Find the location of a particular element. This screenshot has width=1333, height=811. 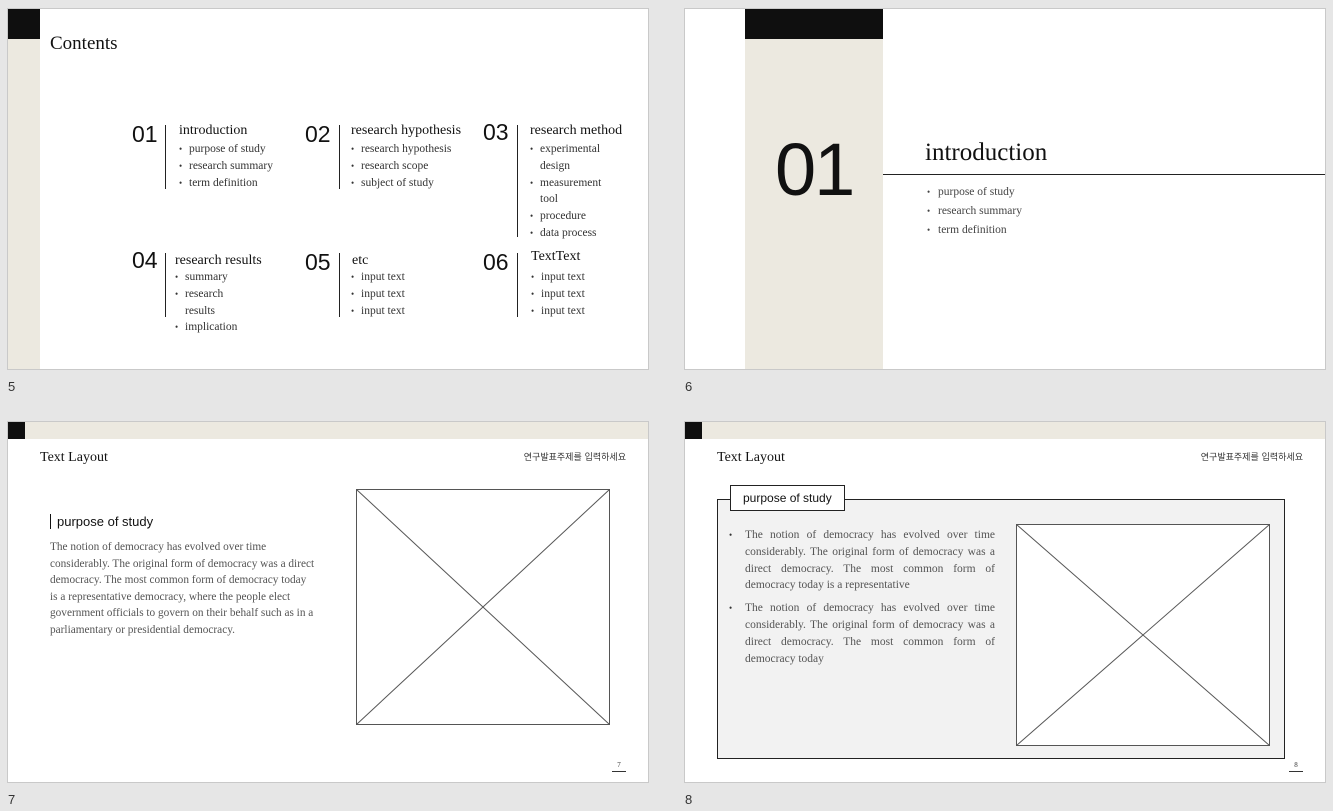

list-item: summary is located at coordinates (208, 277).